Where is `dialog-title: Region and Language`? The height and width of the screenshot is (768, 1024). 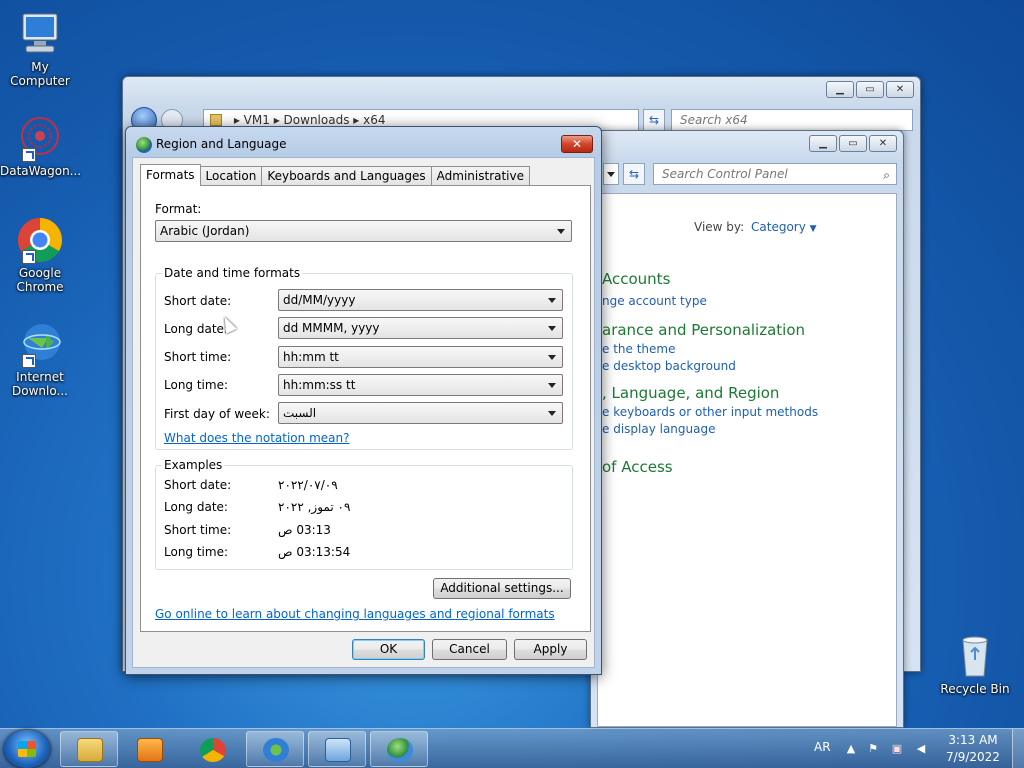
dialog-title: Region and Language is located at coordinates (221, 144).